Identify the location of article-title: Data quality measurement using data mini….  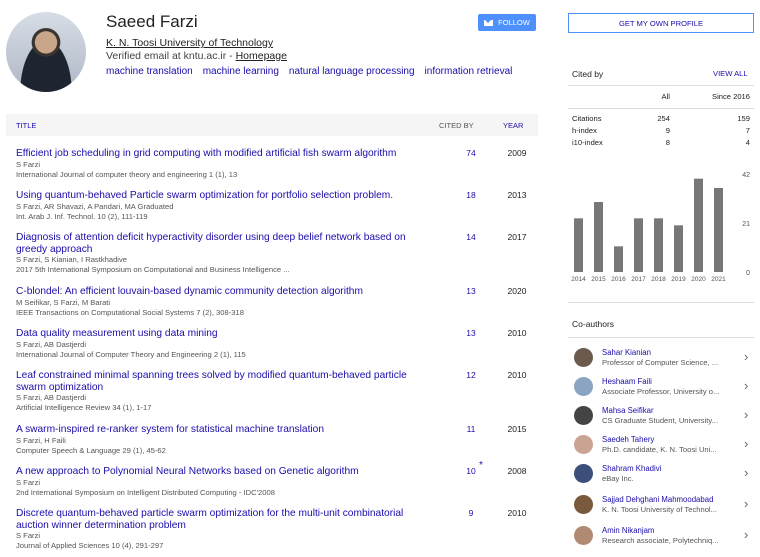
(226, 334).